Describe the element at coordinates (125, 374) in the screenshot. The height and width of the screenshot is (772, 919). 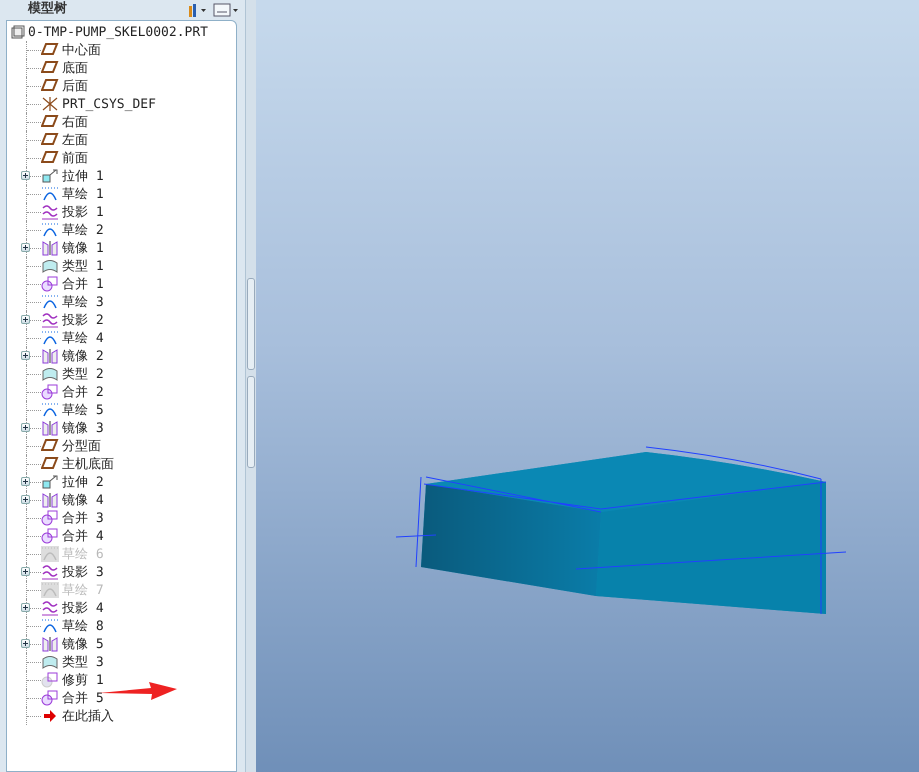
I see `tree-item: 类型 2` at that location.